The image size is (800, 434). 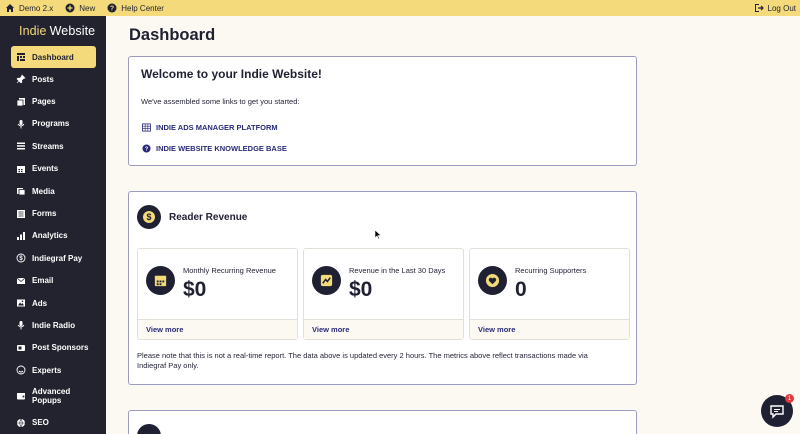 What do you see at coordinates (47, 370) in the screenshot?
I see `sidebar-item-label: Experts` at bounding box center [47, 370].